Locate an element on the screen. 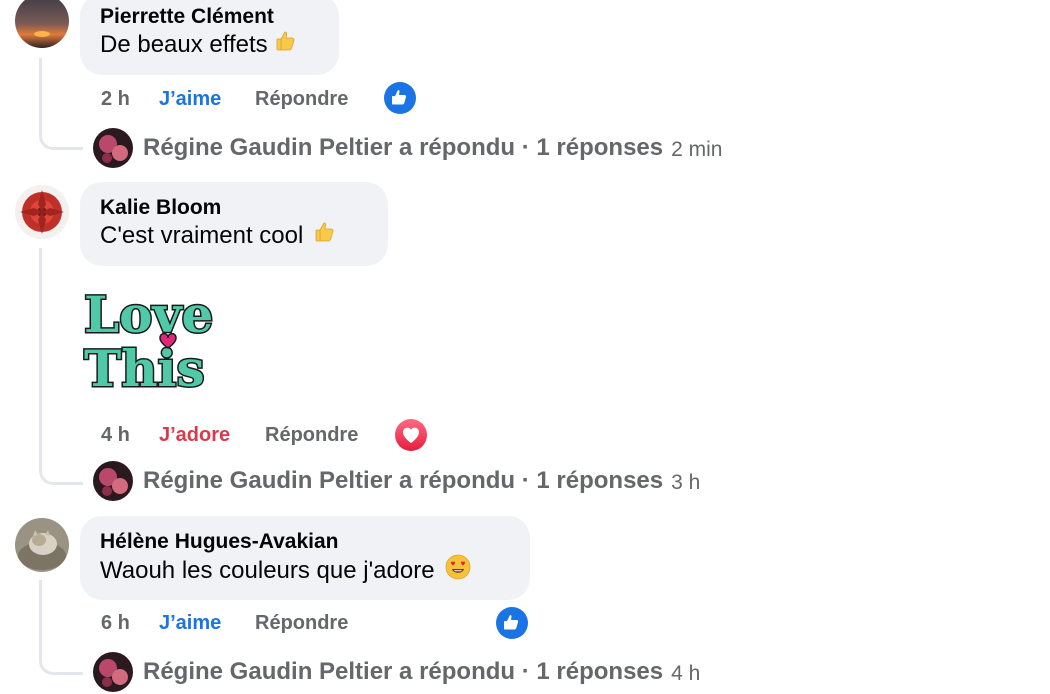  comment-actions: 6 h J’aime Répondre is located at coordinates (301, 624).